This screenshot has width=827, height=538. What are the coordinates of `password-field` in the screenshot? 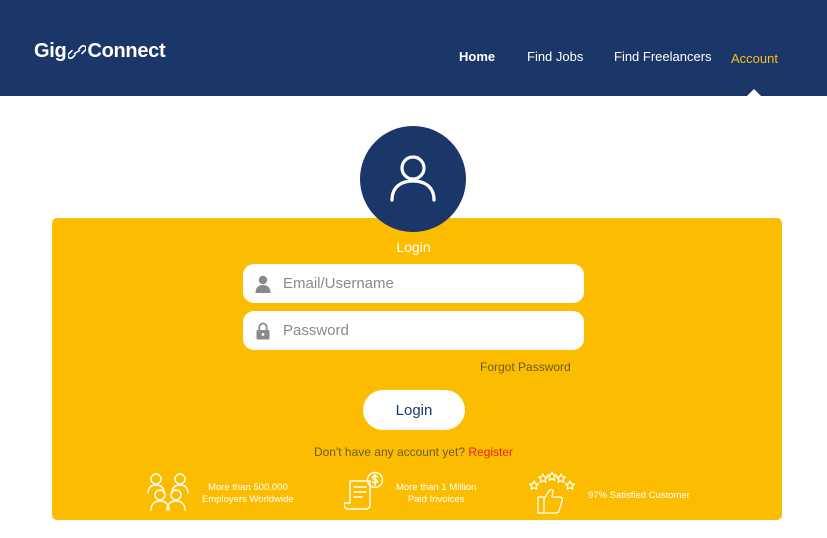 It's located at (413, 330).